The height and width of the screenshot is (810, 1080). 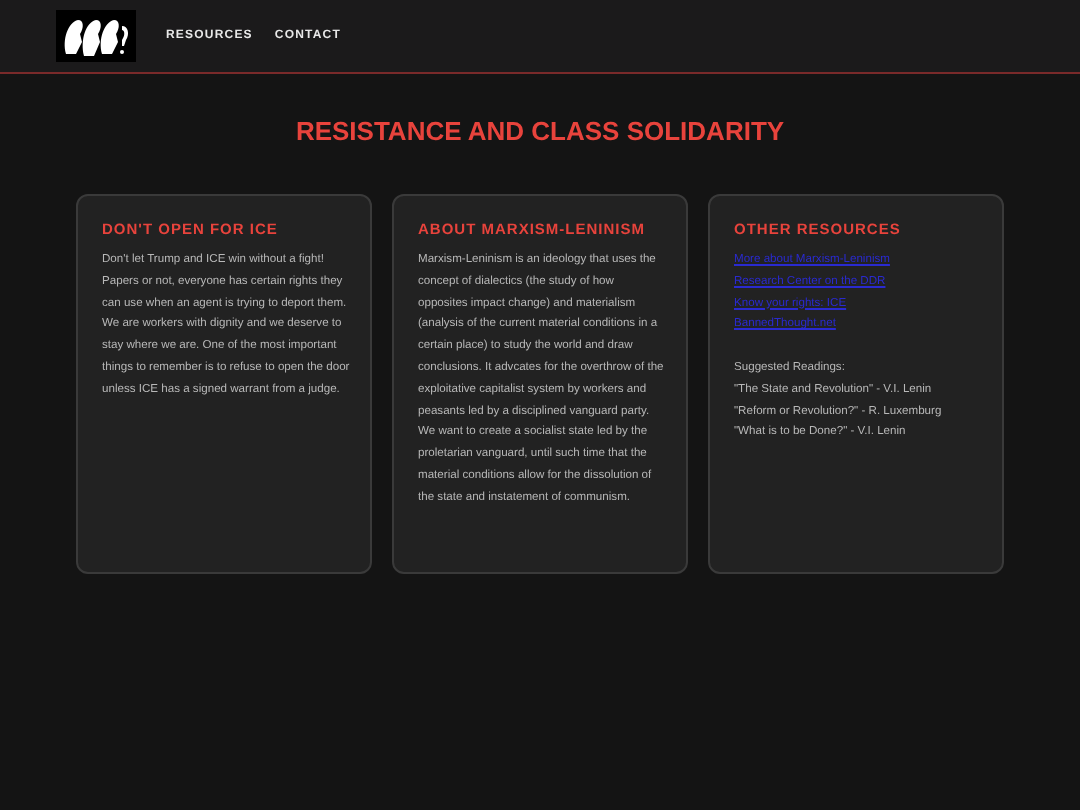 I want to click on logo-icon, so click(x=96, y=36).